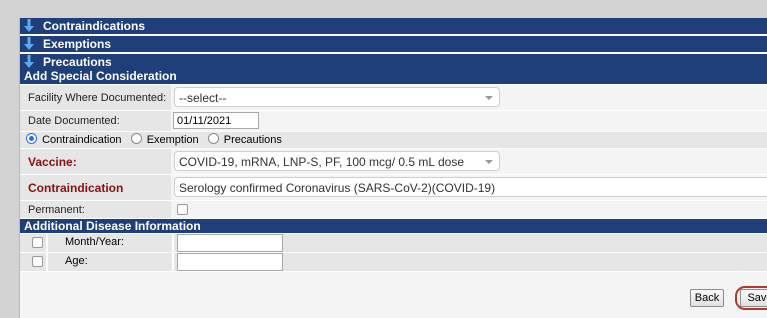 The height and width of the screenshot is (318, 767). What do you see at coordinates (393, 77) in the screenshot?
I see `add-special-consideration-header: Add Special Consideration` at bounding box center [393, 77].